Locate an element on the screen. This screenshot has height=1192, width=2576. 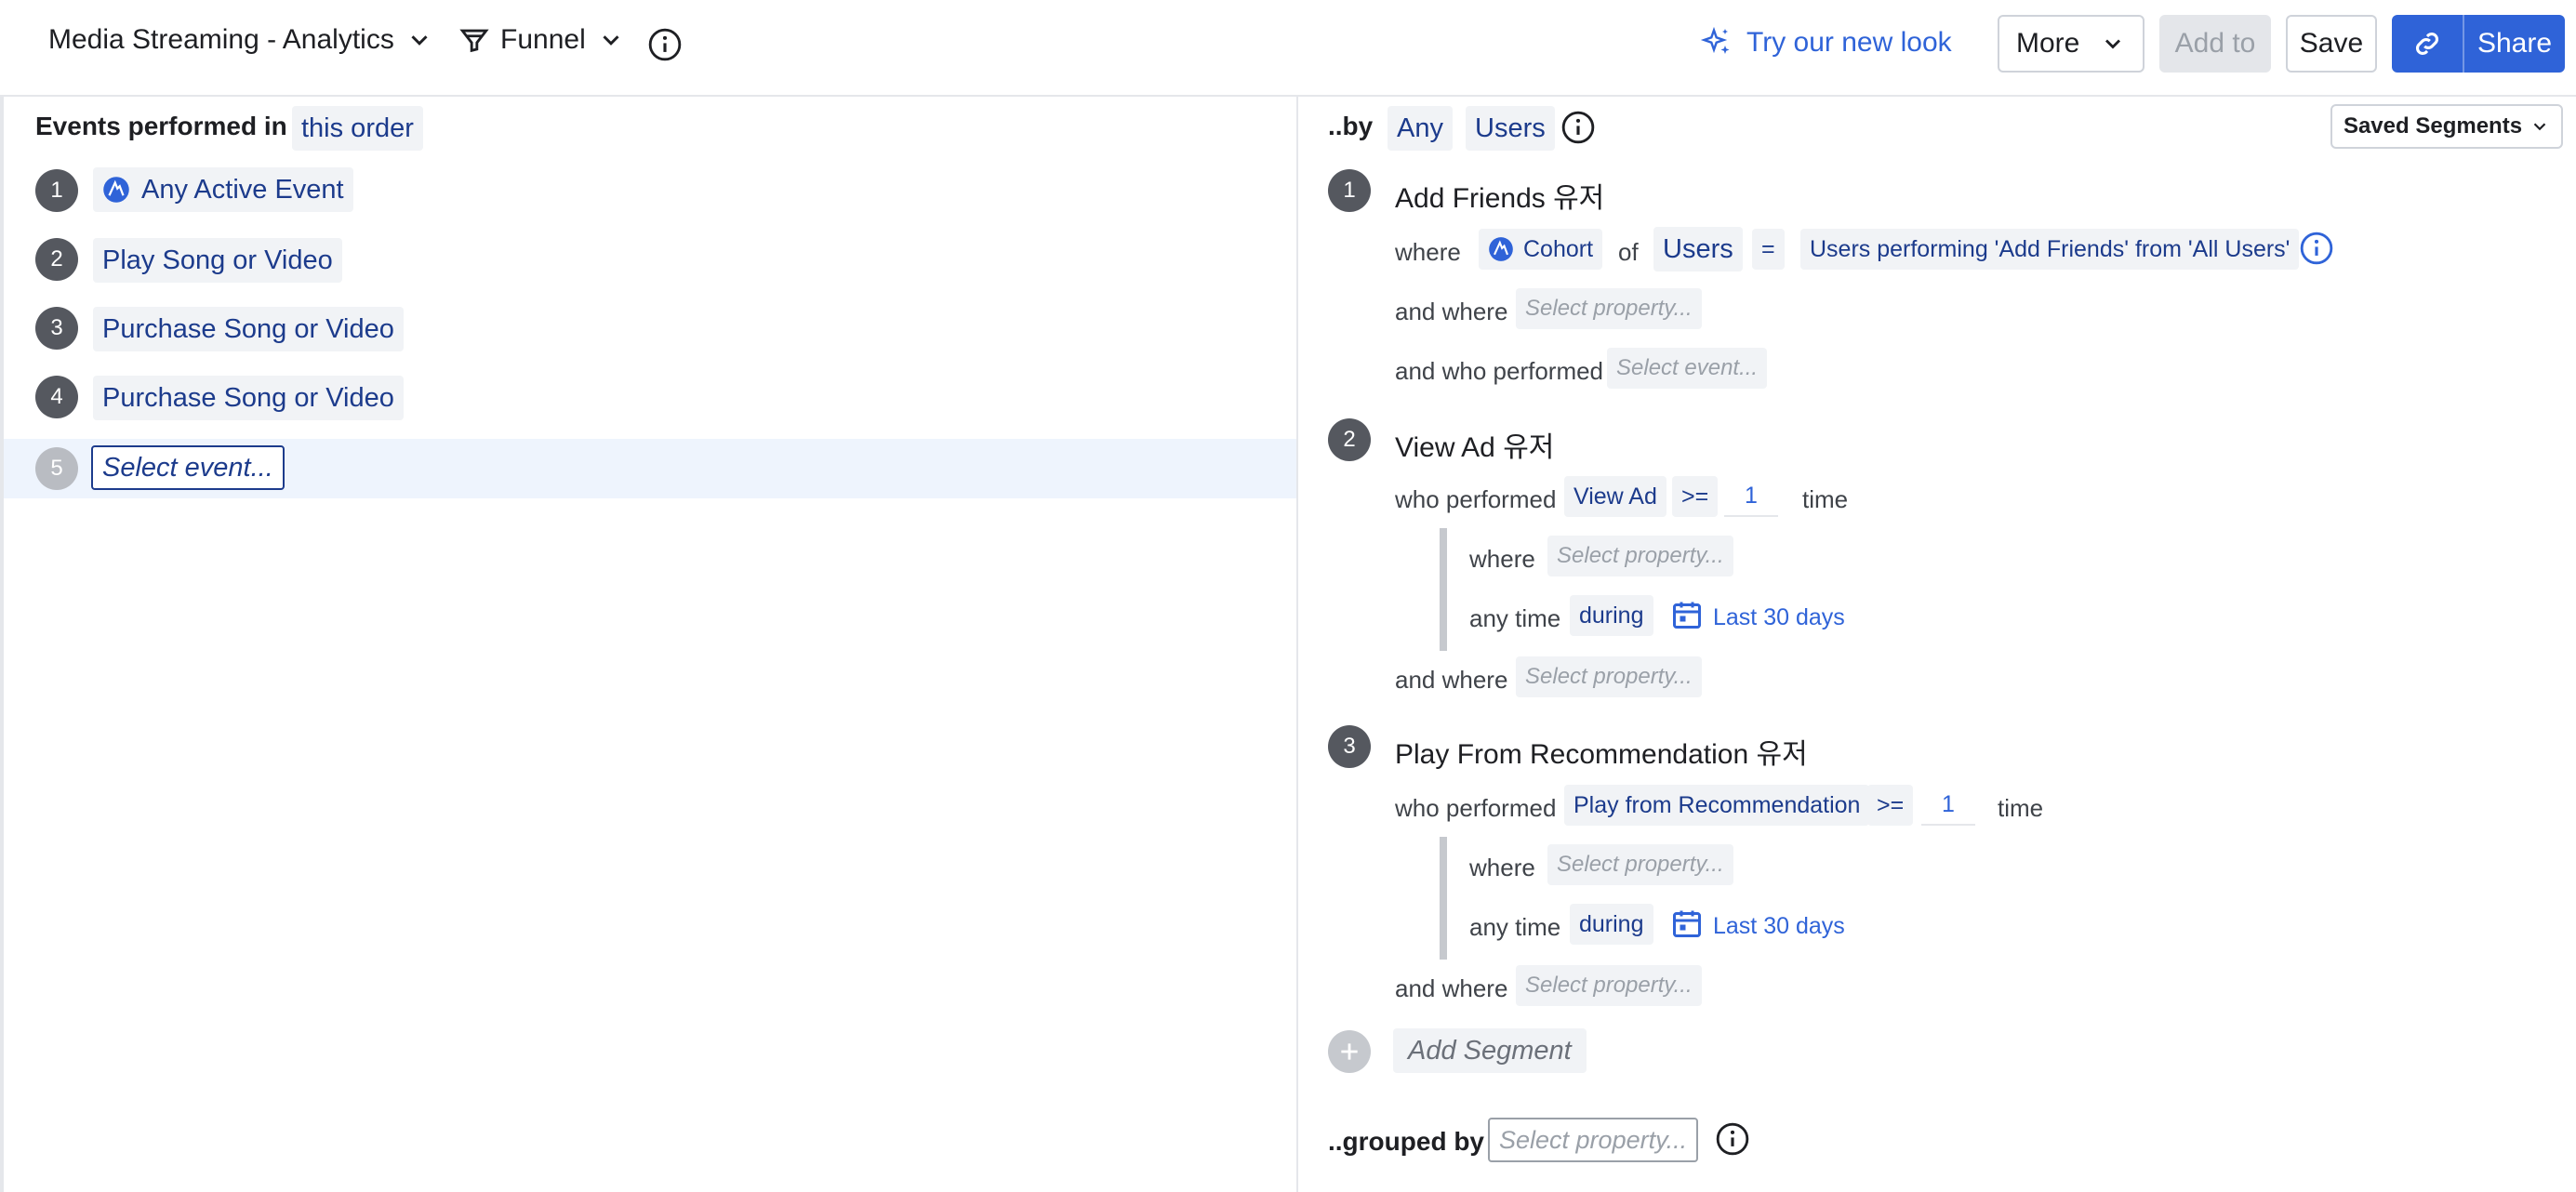
chart-type-label: Funnel is located at coordinates (543, 39).